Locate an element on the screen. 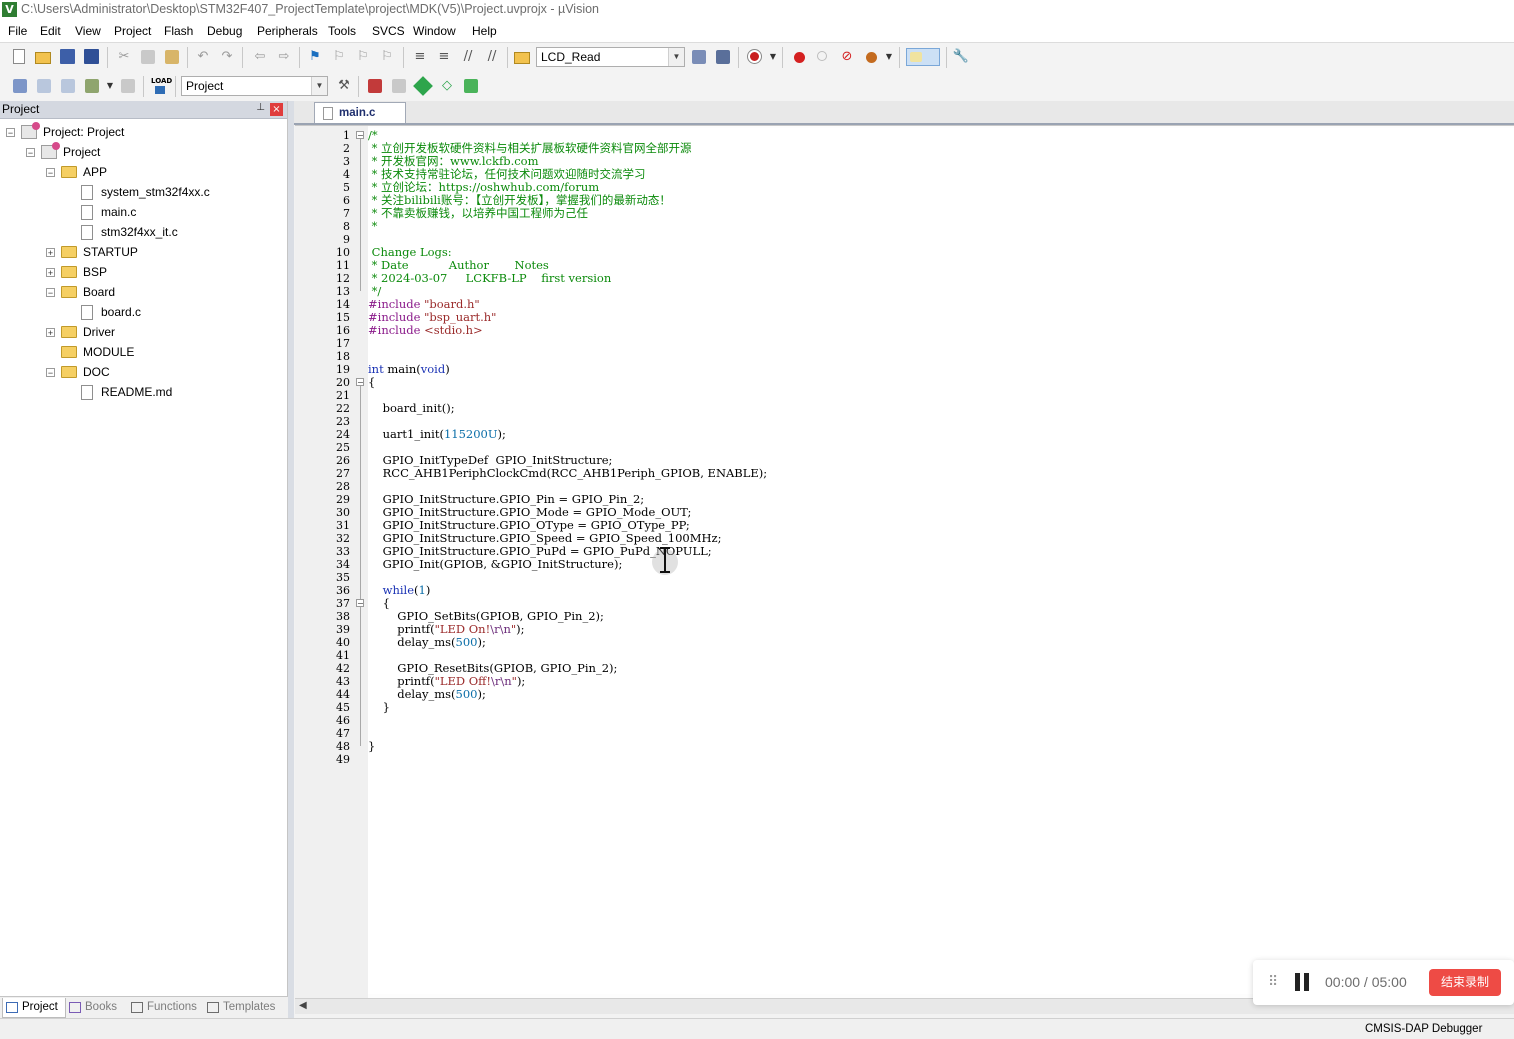 The width and height of the screenshot is (1514, 1039). cut-icon: ✂ is located at coordinates (124, 57).